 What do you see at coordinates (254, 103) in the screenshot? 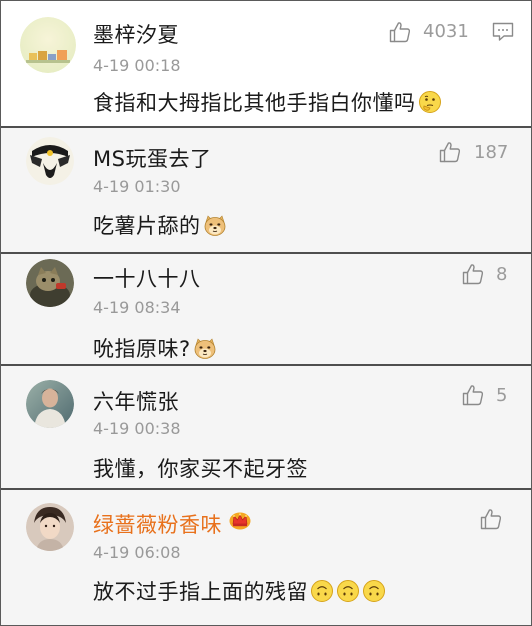
I see `comment-text-content: 食指和大拇指比其他手指白你懂吗` at bounding box center [254, 103].